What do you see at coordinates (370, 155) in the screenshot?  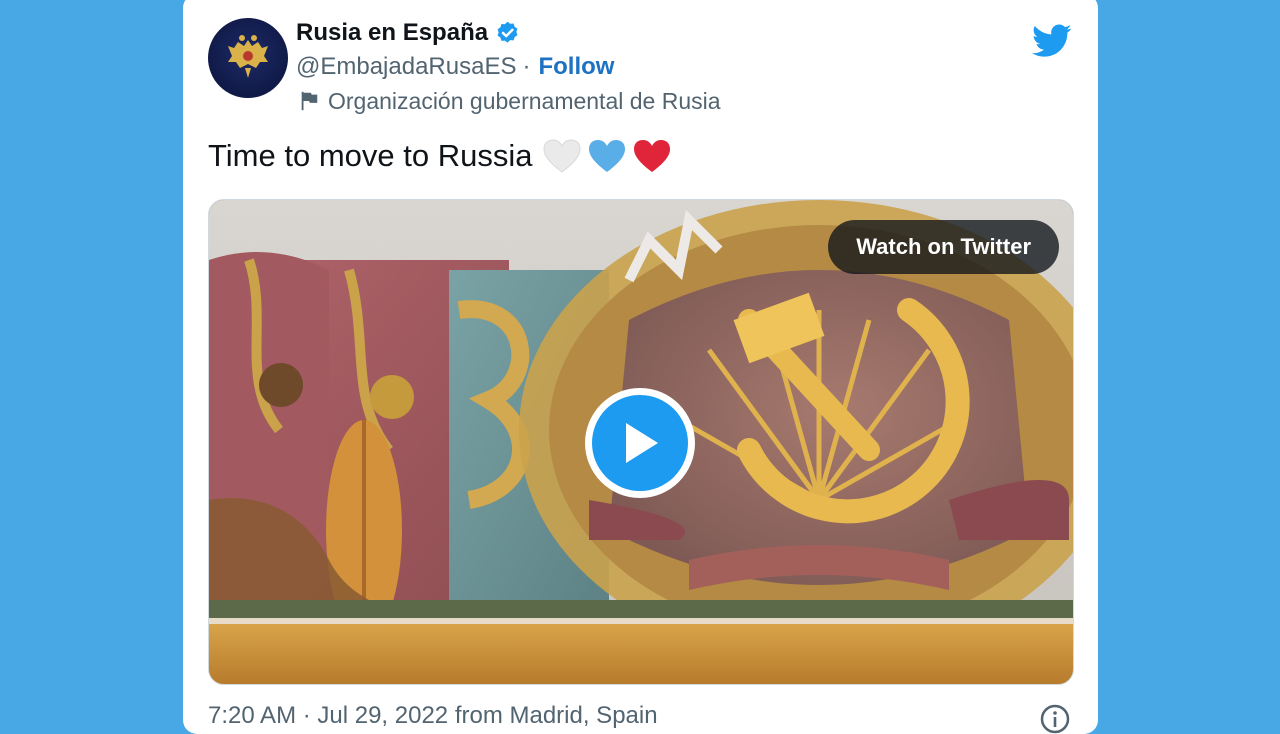 I see `tweet-body: Time to move to Russia` at bounding box center [370, 155].